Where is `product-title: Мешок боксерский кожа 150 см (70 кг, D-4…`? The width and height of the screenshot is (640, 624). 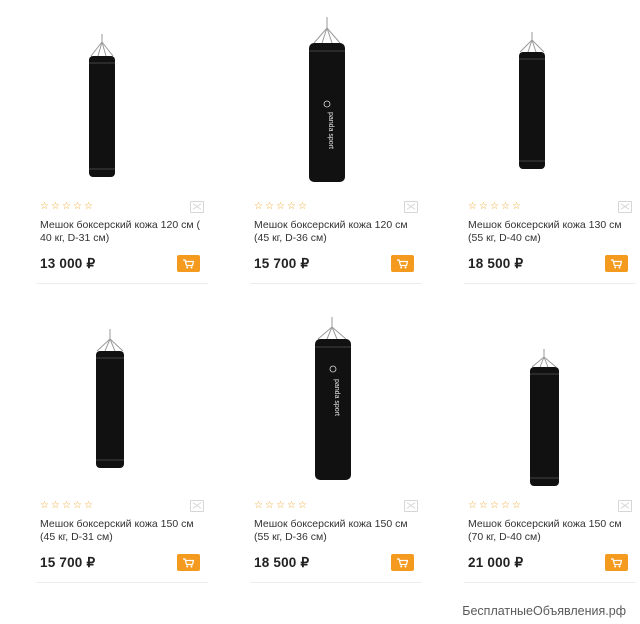
product-title: Мешок боксерский кожа 150 см (70 кг, D-4… is located at coordinates (552, 531).